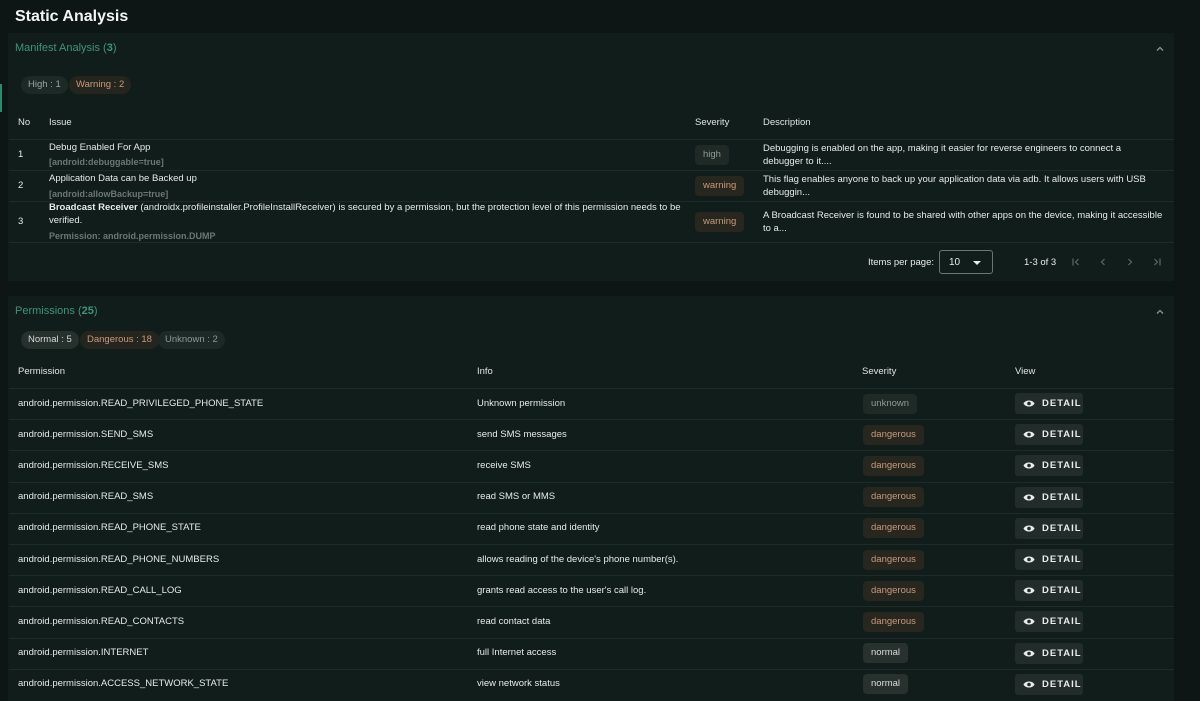 This screenshot has height=701, width=1200. What do you see at coordinates (1103, 262) in the screenshot?
I see `prev-page-icon` at bounding box center [1103, 262].